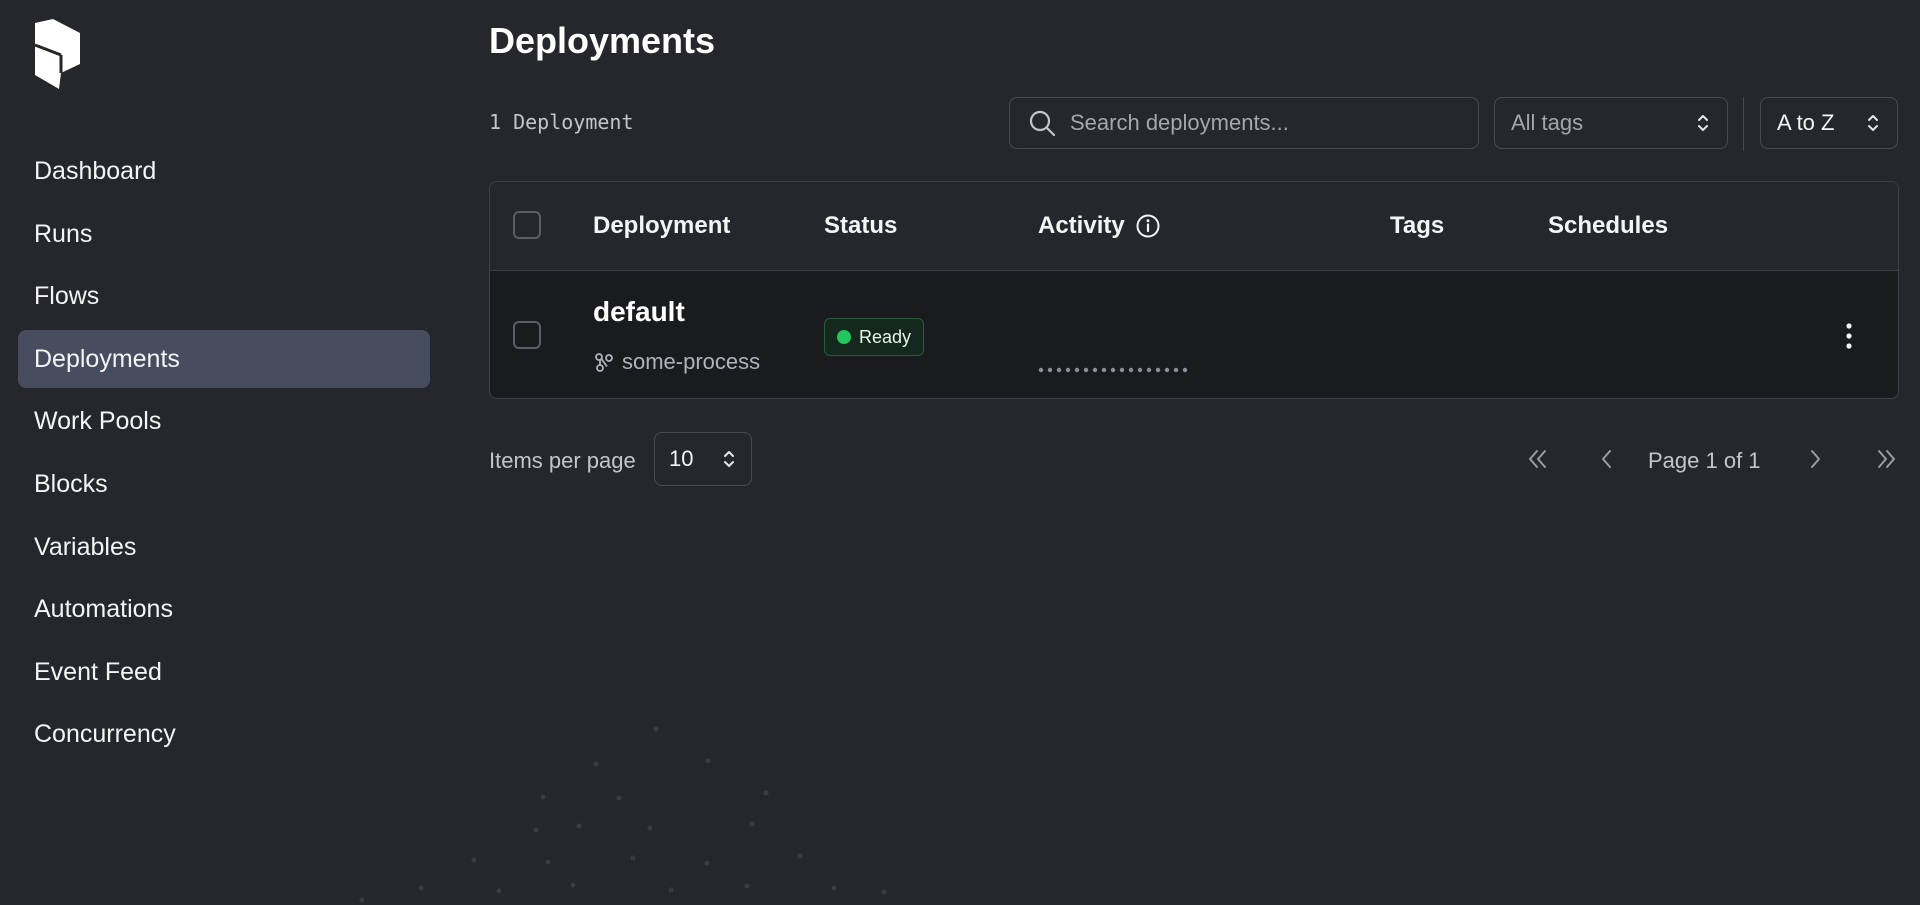  What do you see at coordinates (527, 225) in the screenshot?
I see `select-all-checkbox` at bounding box center [527, 225].